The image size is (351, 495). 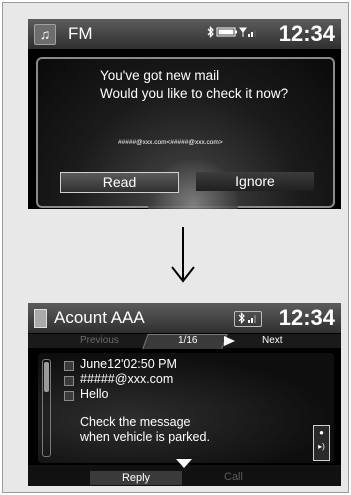 I want to click on status-indicator-icons, so click(x=235, y=33).